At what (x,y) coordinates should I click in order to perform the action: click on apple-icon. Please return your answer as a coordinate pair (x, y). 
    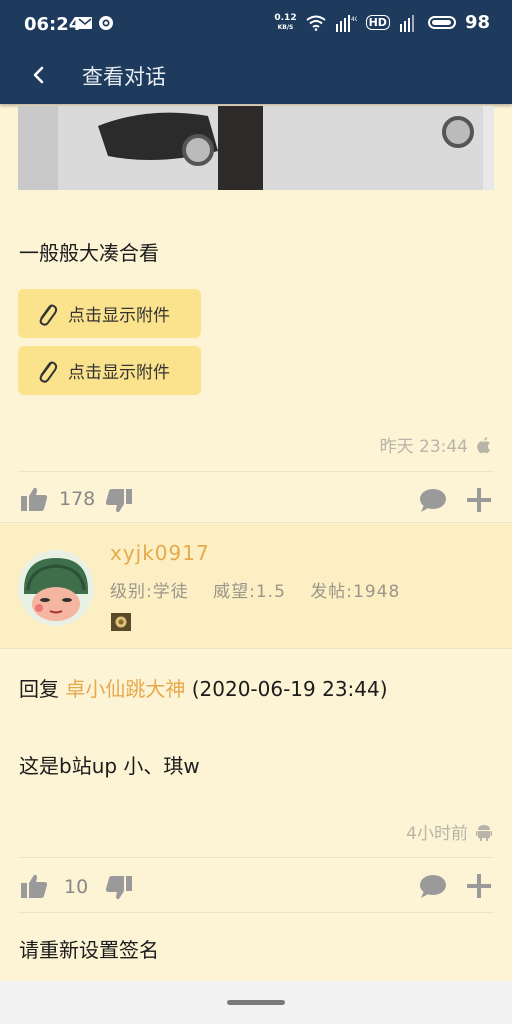
    Looking at the image, I should click on (483, 444).